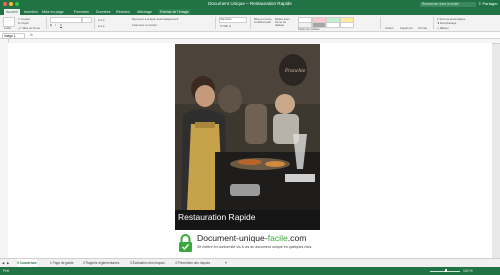 This screenshot has height=275, width=500. Describe the element at coordinates (389, 28) in the screenshot. I see `insert-cells-button: Insérer` at that location.